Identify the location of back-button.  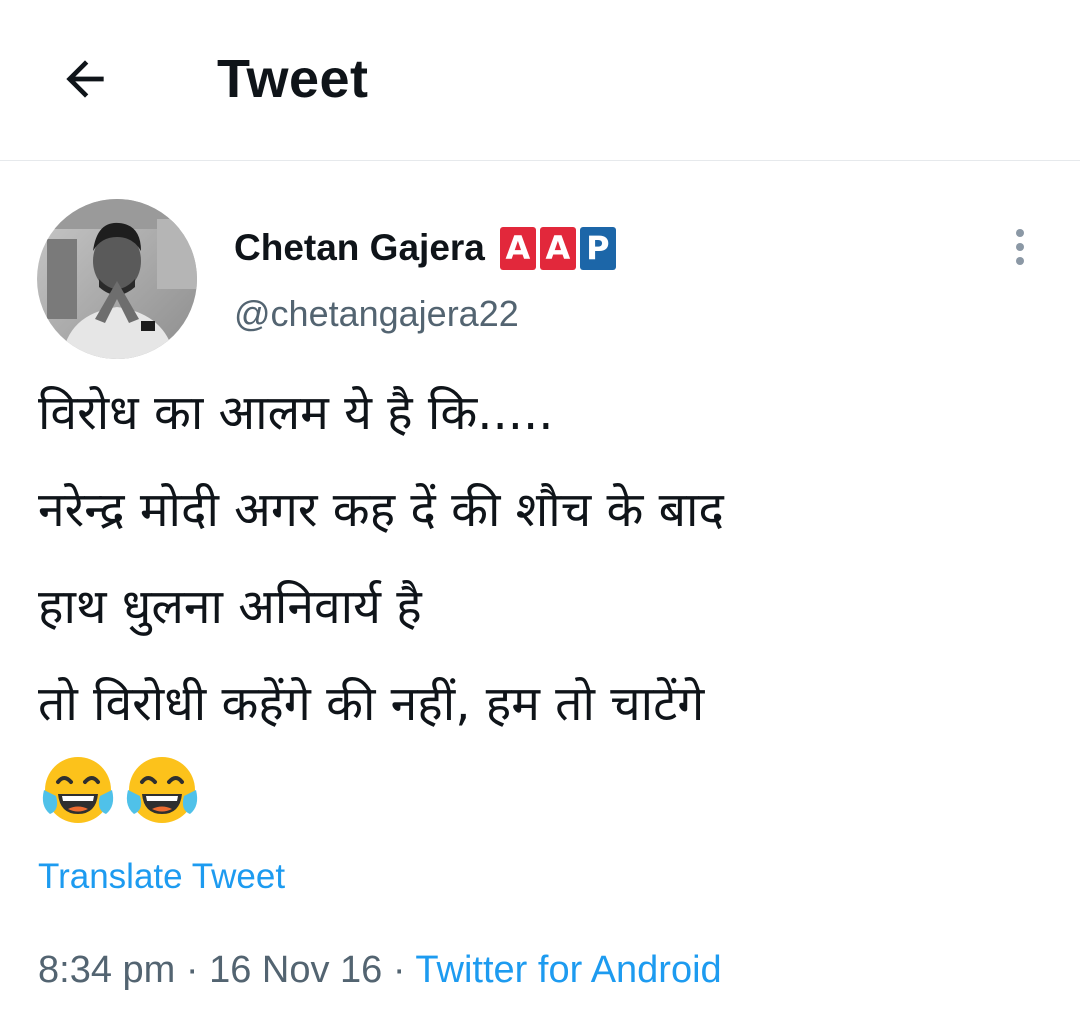
(85, 79).